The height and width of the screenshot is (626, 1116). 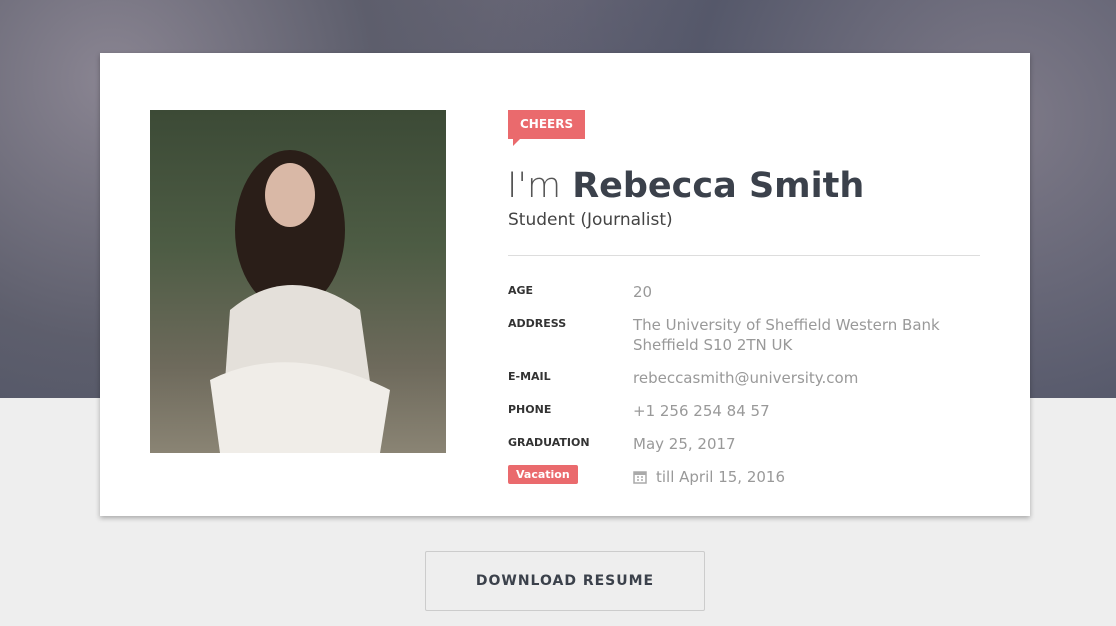 What do you see at coordinates (537, 323) in the screenshot?
I see `address-label: ADDRESS` at bounding box center [537, 323].